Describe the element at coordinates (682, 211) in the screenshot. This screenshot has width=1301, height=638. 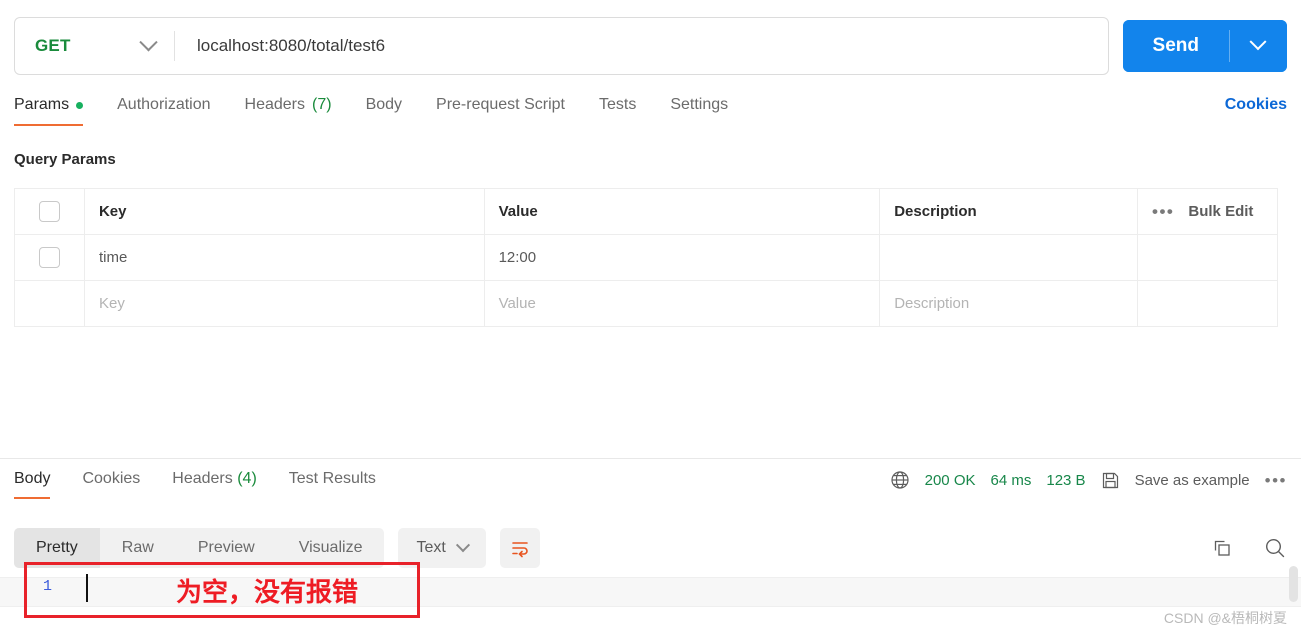
I see `column-value: Value` at that location.